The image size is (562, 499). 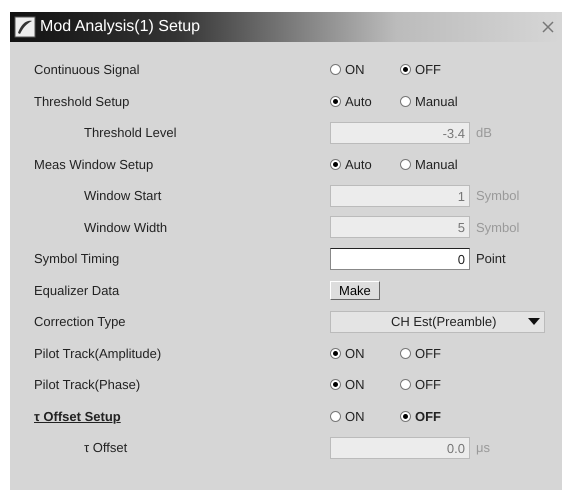 What do you see at coordinates (355, 290) in the screenshot?
I see `make-button: Make` at bounding box center [355, 290].